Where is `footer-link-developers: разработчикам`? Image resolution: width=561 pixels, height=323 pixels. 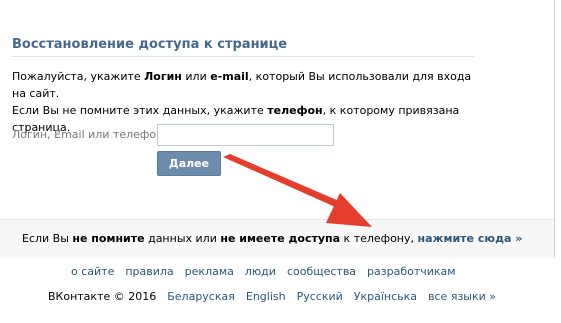 footer-link-developers: разработчикам is located at coordinates (411, 271).